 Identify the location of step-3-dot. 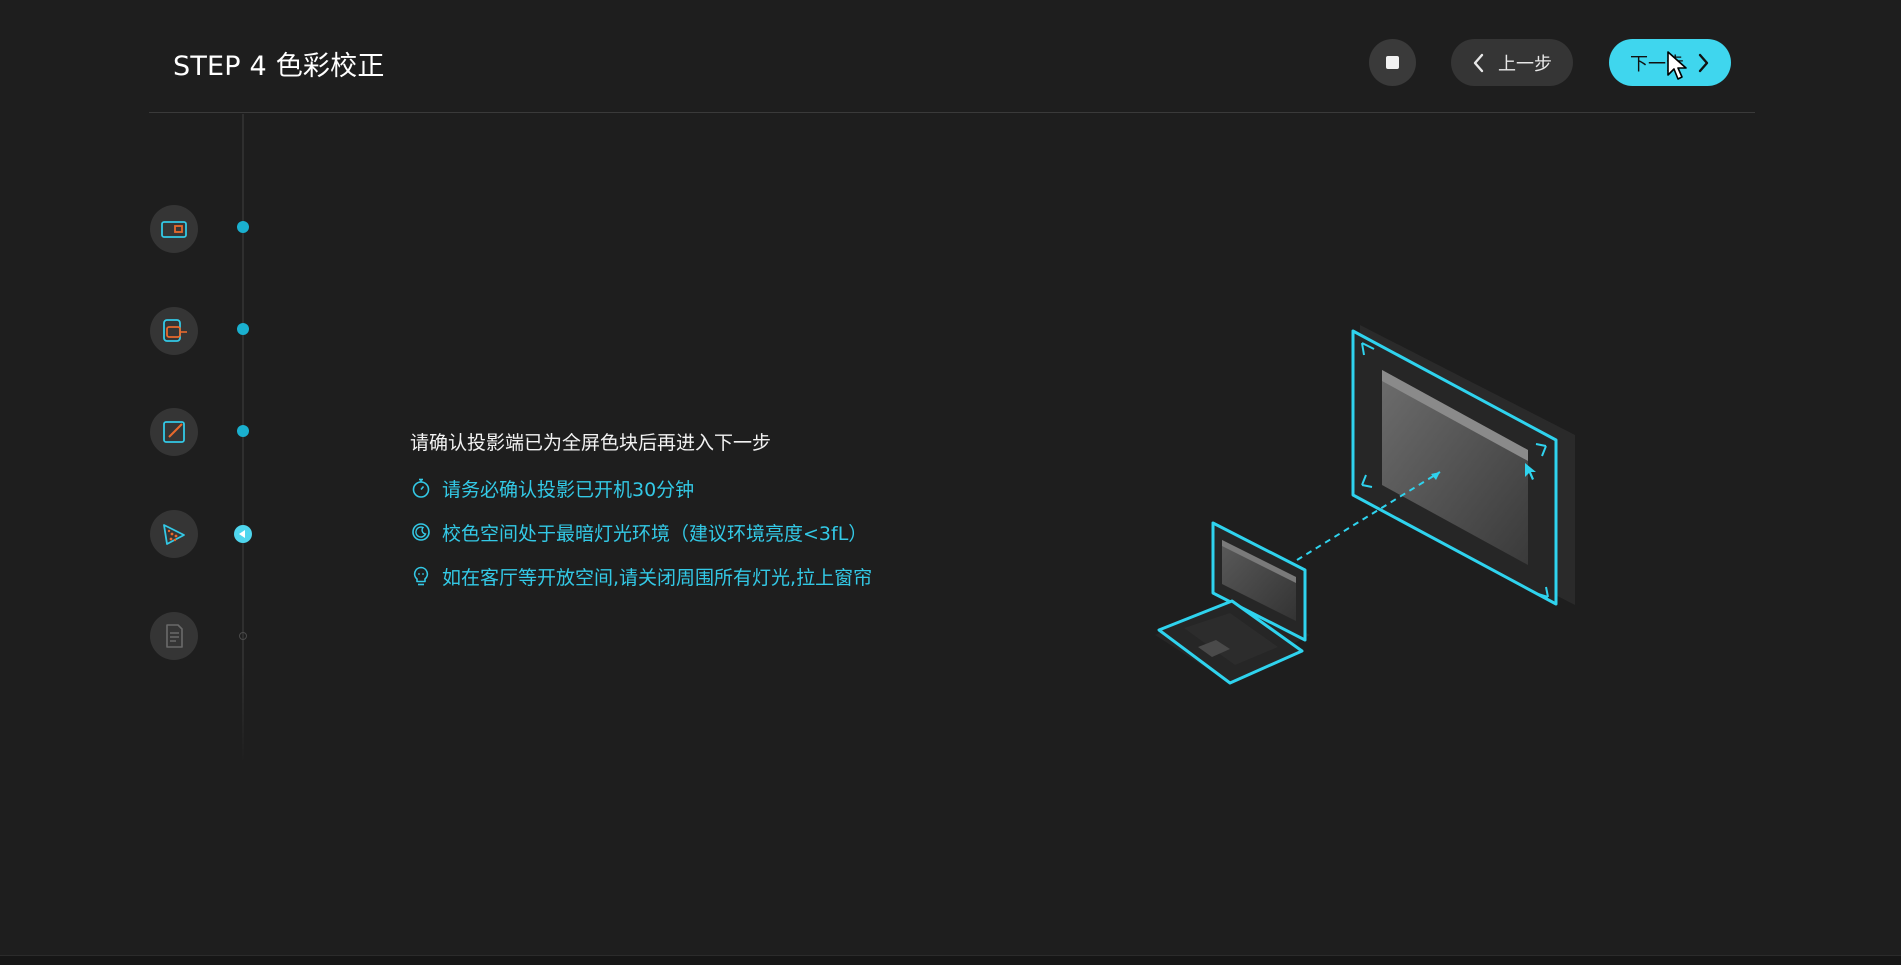
(243, 431).